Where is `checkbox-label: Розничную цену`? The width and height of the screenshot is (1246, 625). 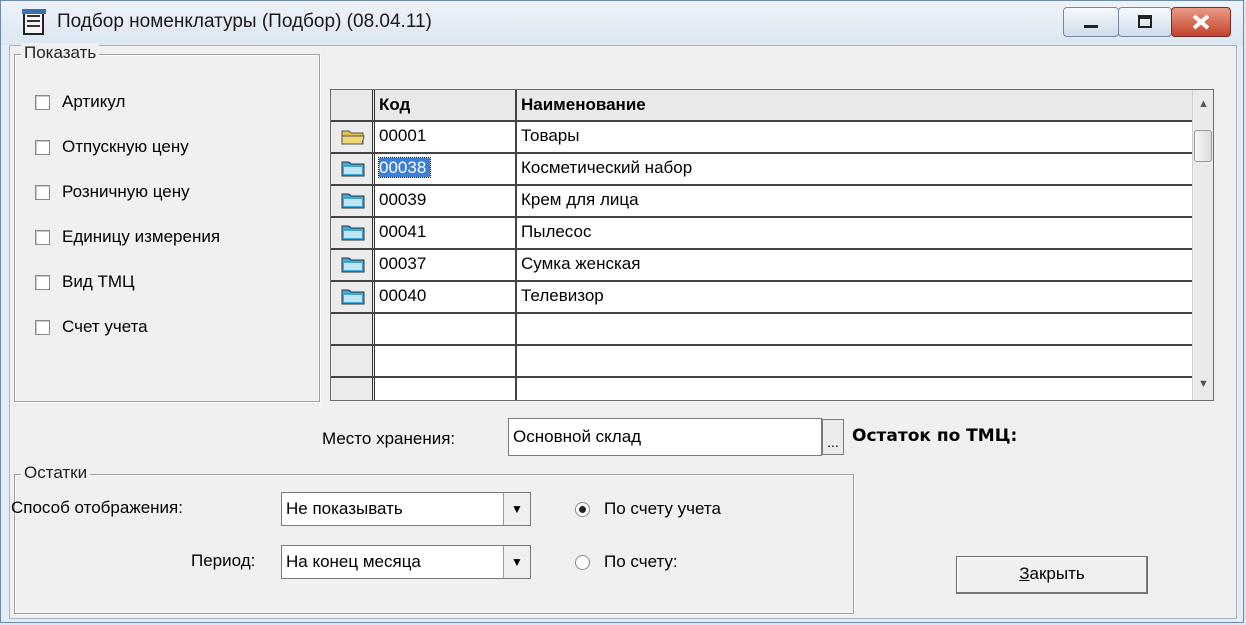 checkbox-label: Розничную цену is located at coordinates (126, 191).